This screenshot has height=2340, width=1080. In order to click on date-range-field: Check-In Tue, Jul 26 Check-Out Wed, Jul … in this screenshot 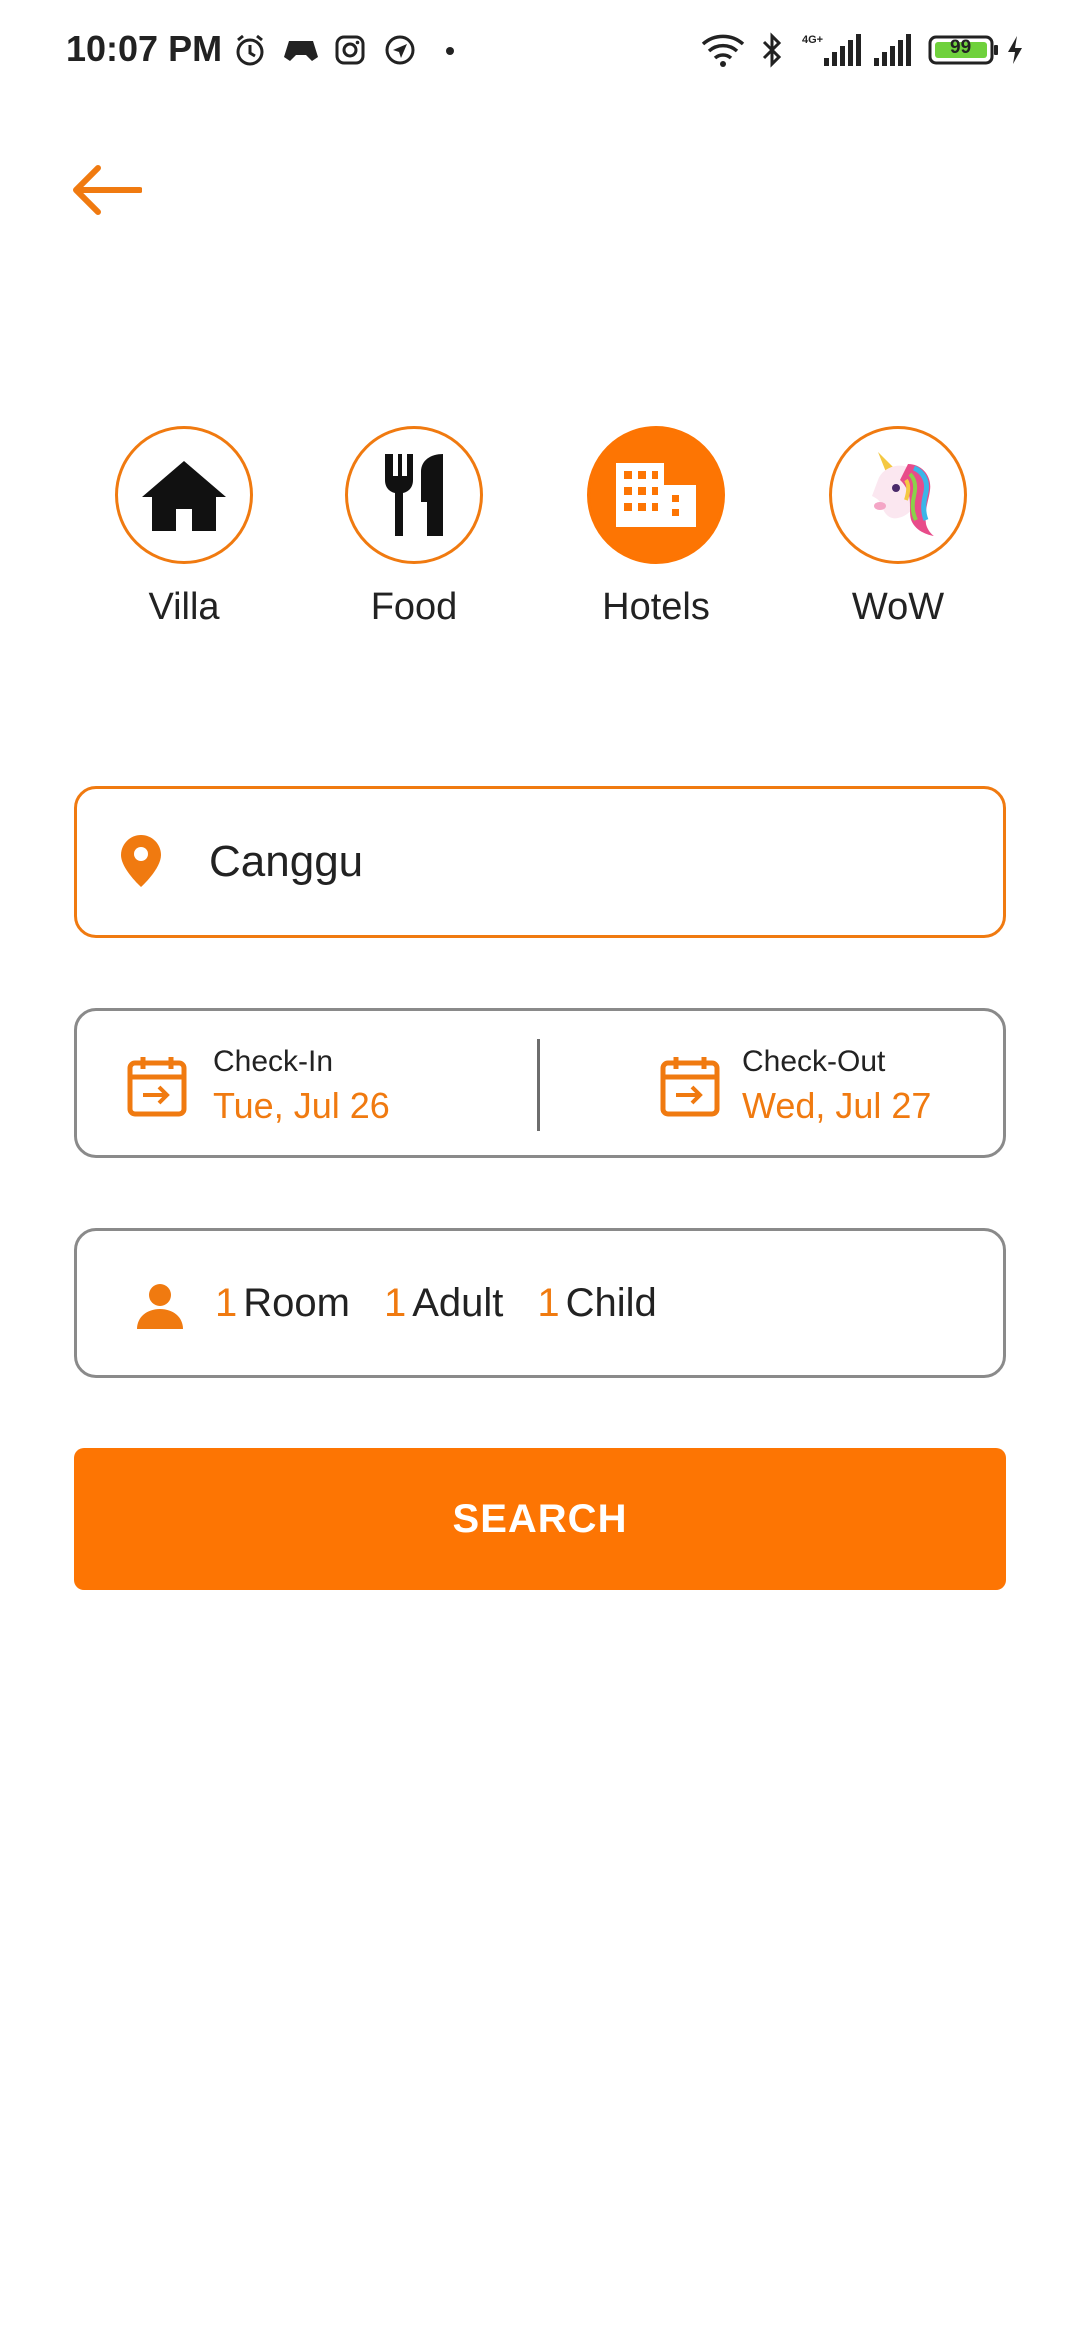, I will do `click(540, 1083)`.